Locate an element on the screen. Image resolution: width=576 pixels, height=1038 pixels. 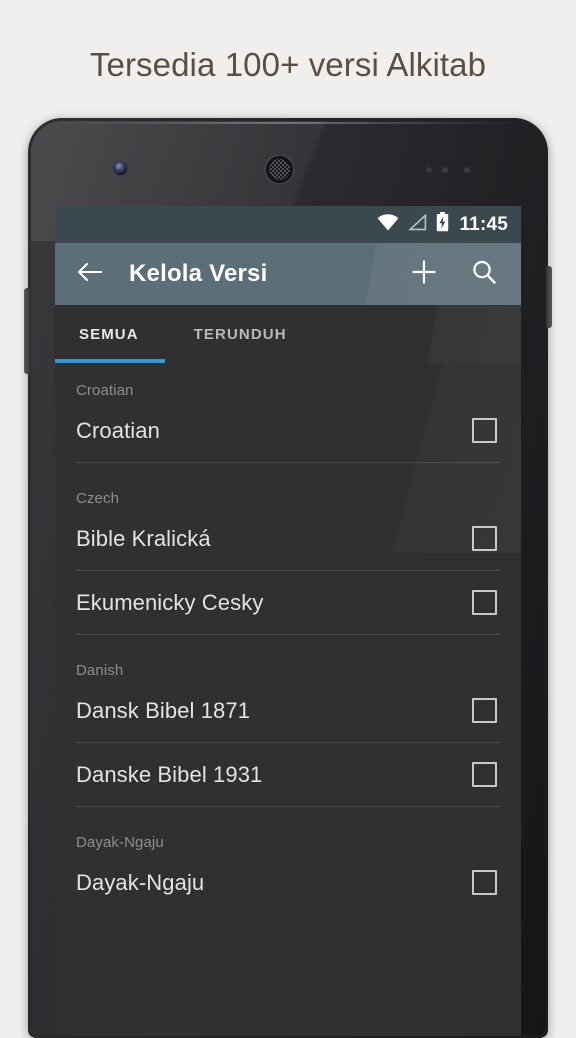
version-name: Bible Kralická is located at coordinates (143, 538).